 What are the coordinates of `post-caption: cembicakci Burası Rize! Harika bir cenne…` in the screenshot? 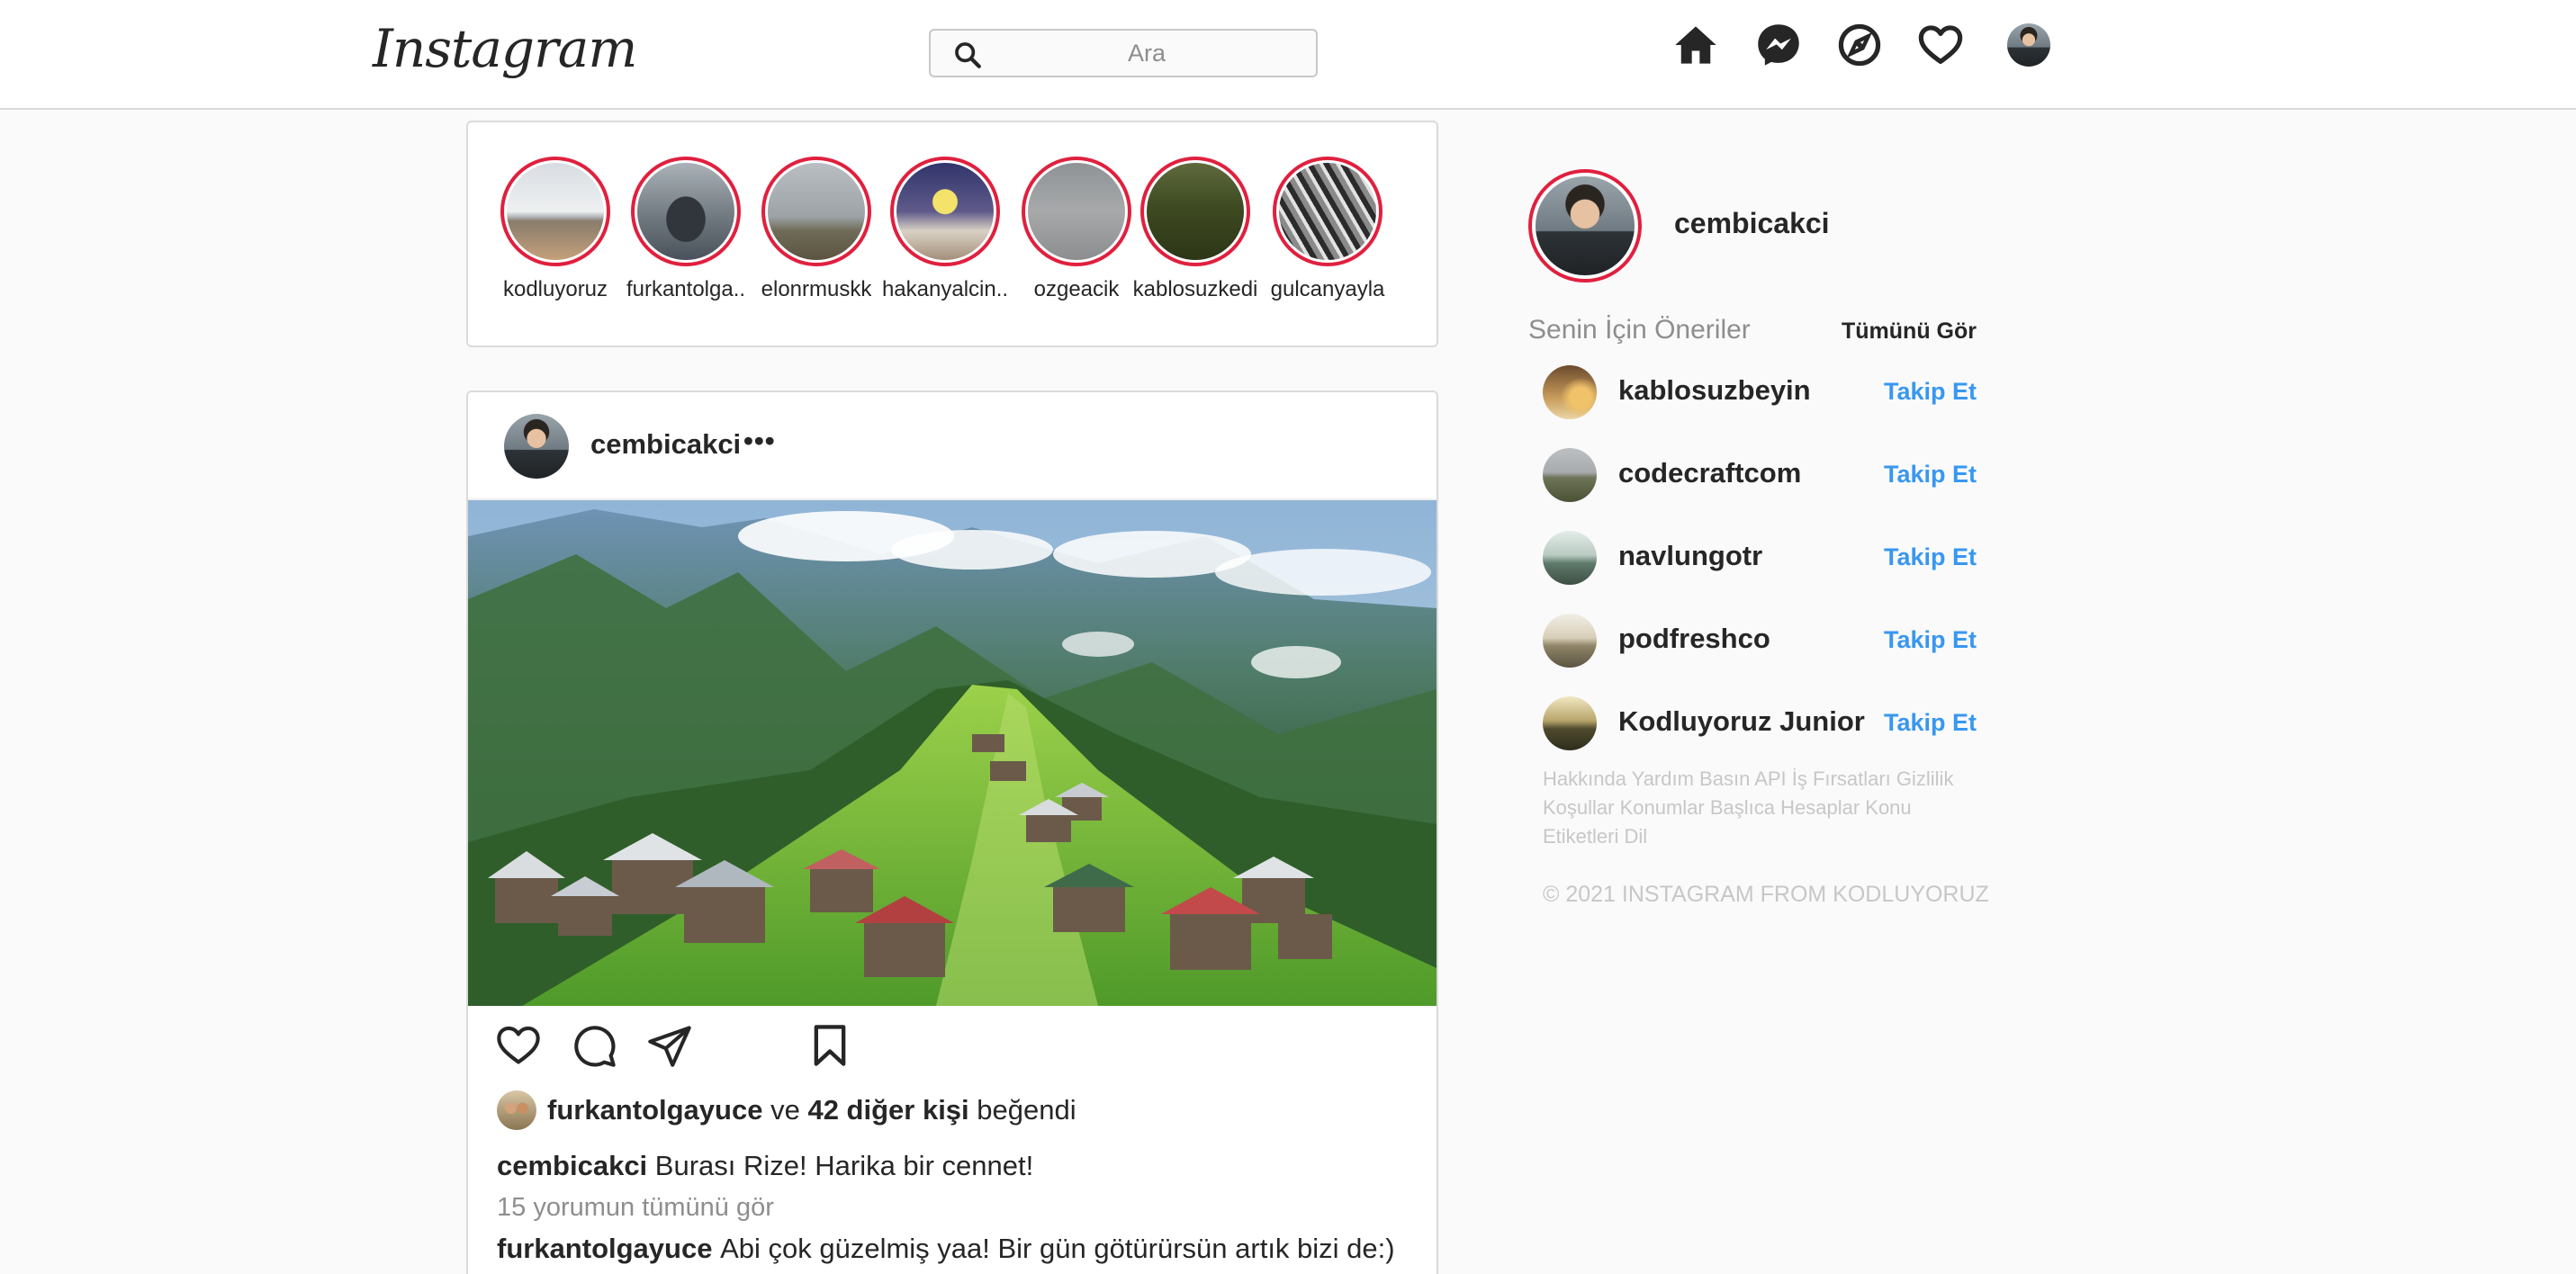 It's located at (765, 1166).